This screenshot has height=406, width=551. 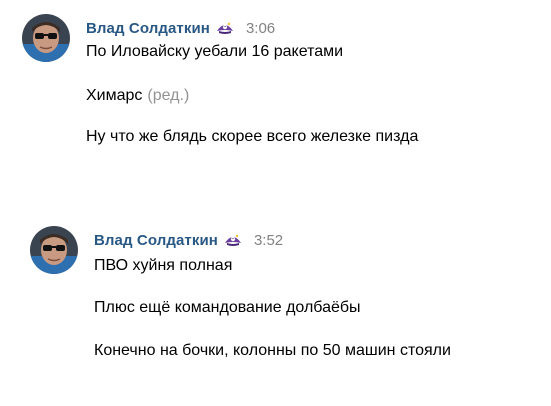 I want to click on edited-label: (ред.), so click(x=168, y=95).